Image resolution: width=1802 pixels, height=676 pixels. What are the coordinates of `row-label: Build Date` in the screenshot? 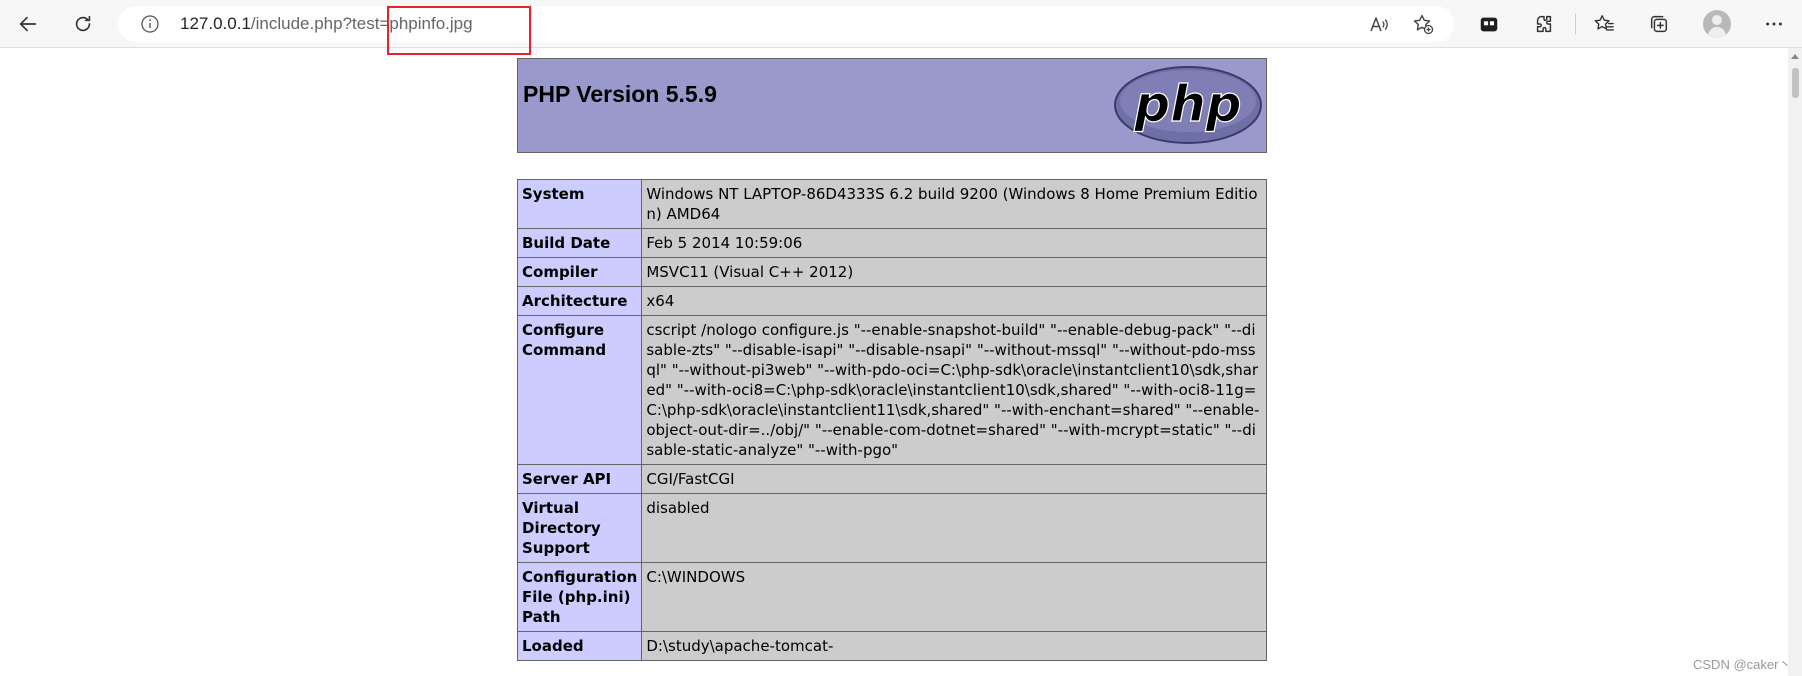 It's located at (579, 243).